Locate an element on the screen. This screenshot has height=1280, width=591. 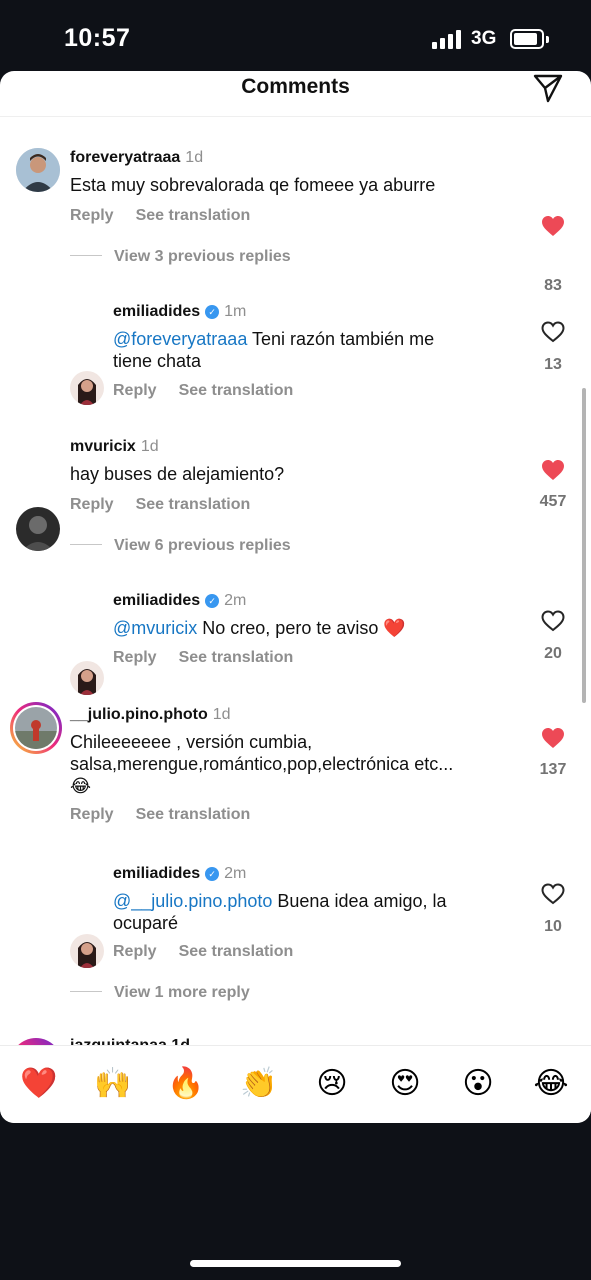
comment-text: hay buses de alejamiento? is located at coordinates (177, 474).